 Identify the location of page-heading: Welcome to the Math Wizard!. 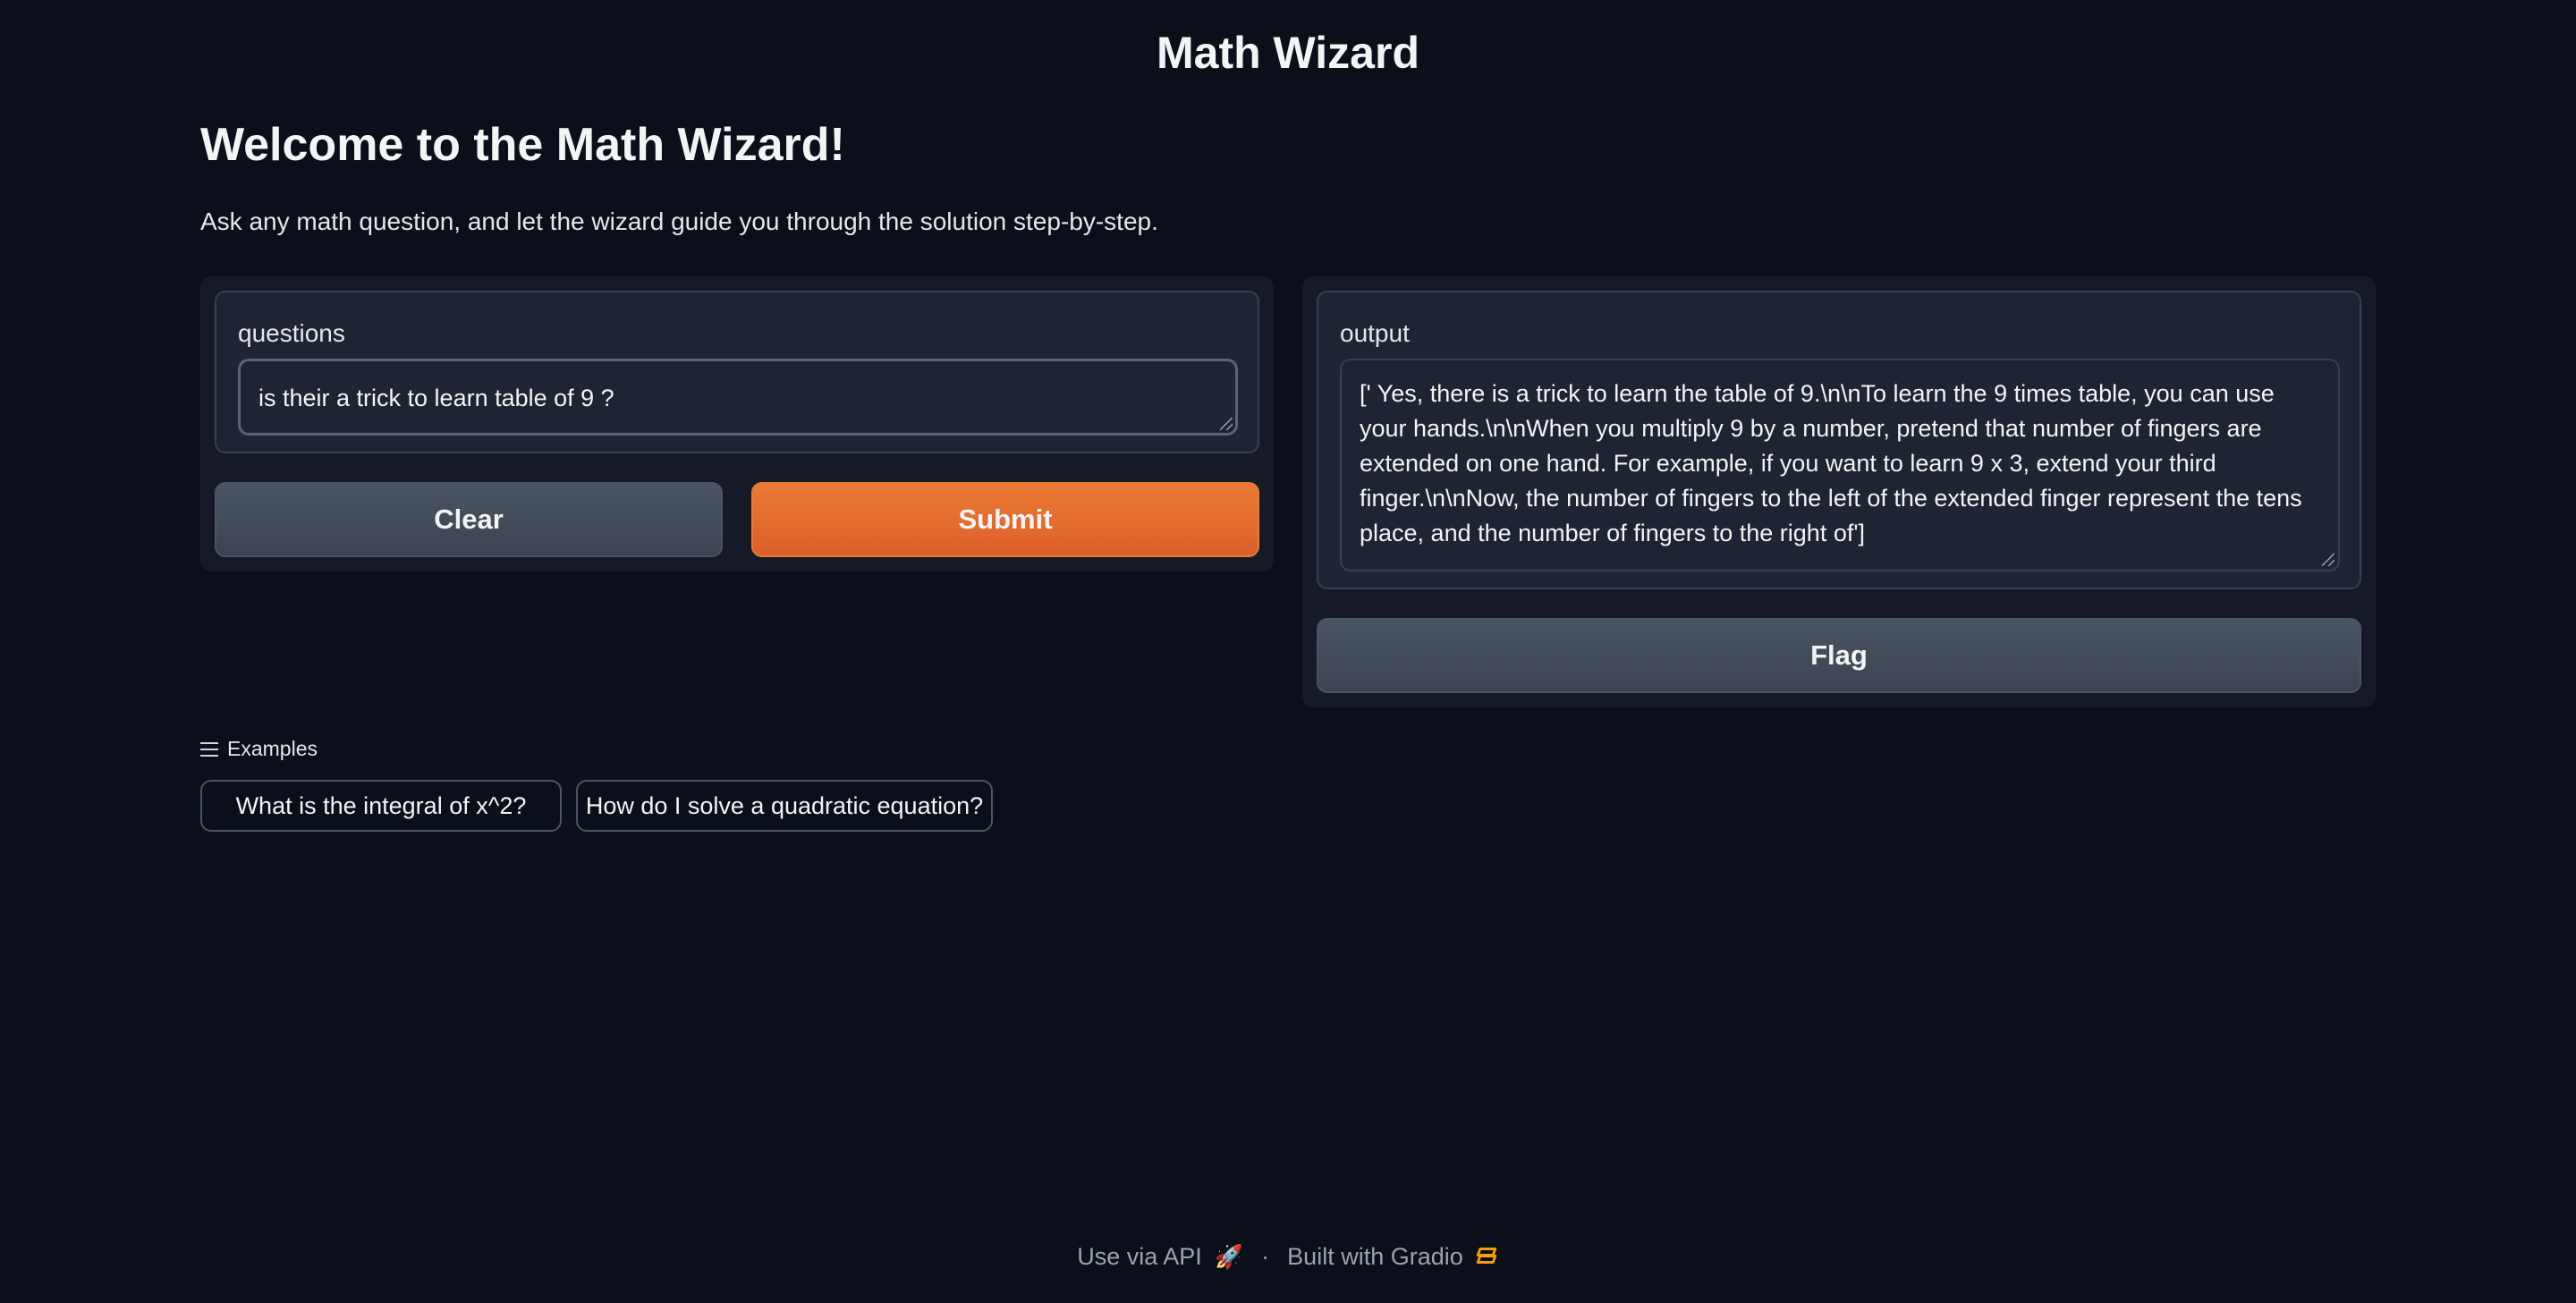
(522, 145).